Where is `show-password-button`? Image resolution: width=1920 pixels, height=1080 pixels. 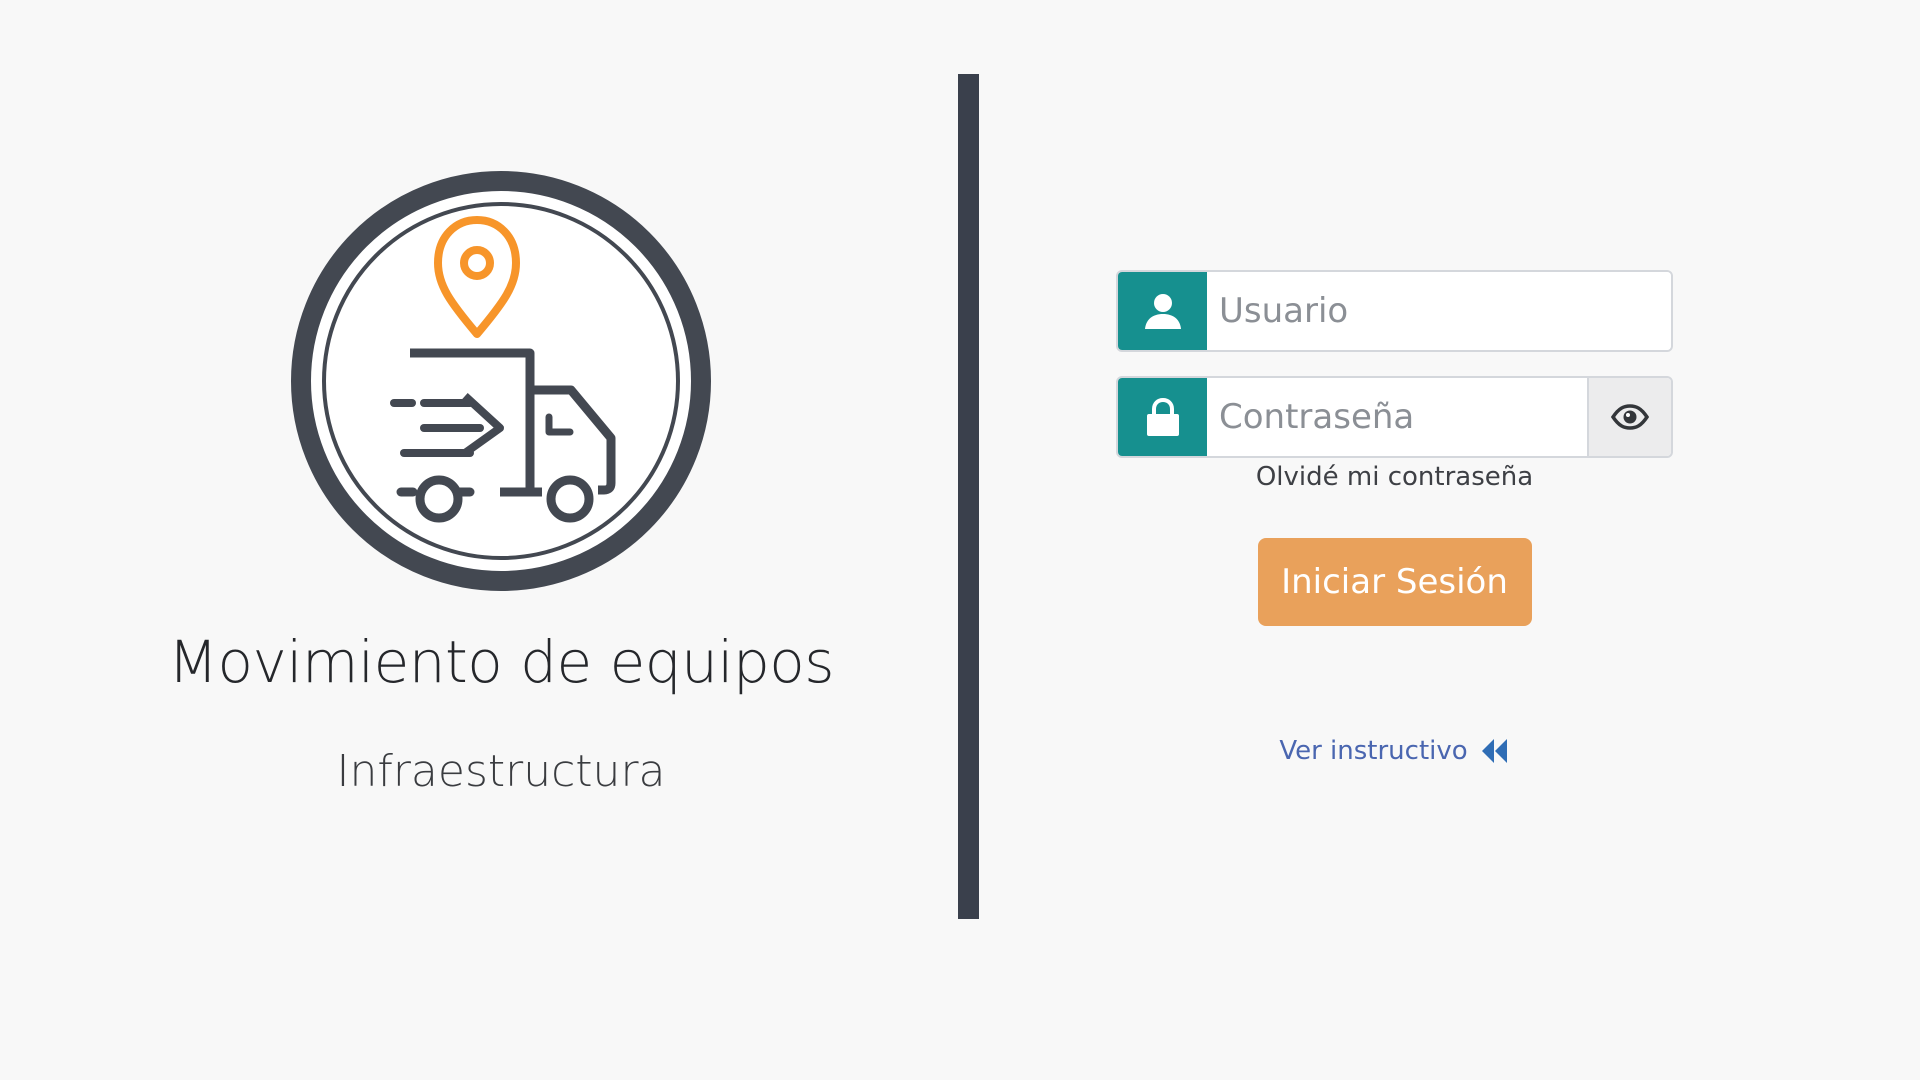 show-password-button is located at coordinates (1629, 417).